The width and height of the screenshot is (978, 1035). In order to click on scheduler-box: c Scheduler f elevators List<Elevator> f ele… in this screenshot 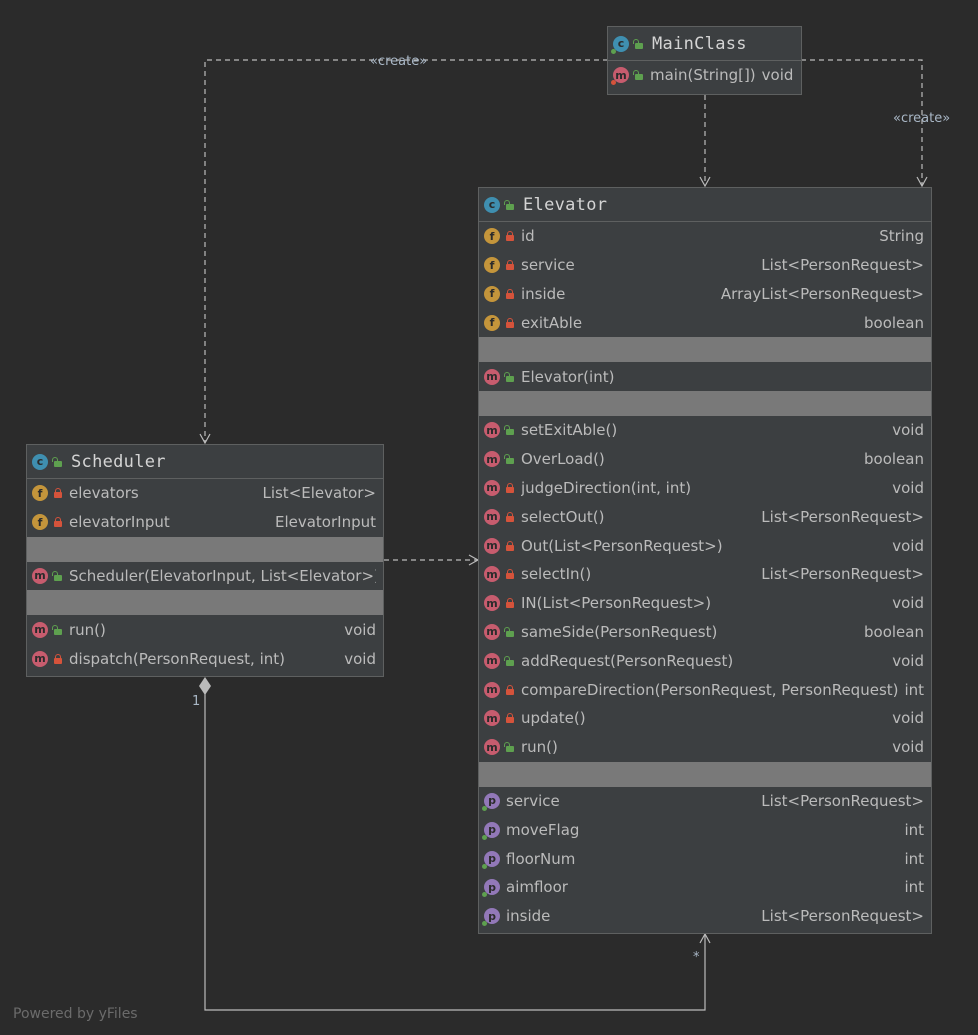, I will do `click(205, 560)`.